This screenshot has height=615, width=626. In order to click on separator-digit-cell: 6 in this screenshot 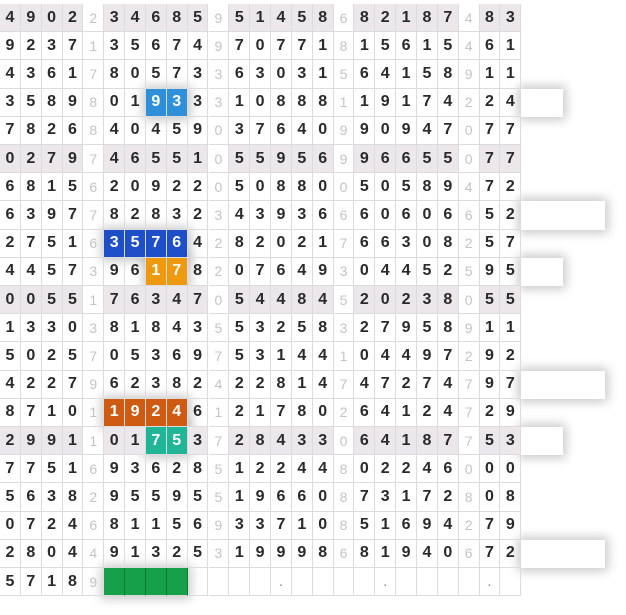, I will do `click(469, 553)`.